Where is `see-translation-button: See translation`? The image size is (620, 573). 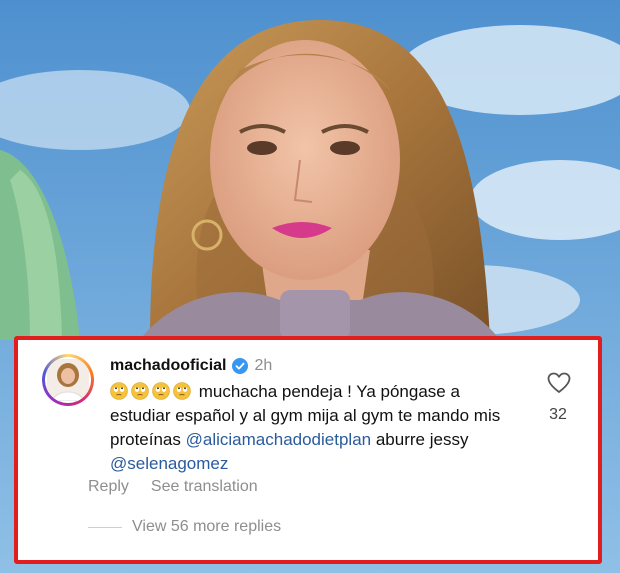 see-translation-button: See translation is located at coordinates (204, 487).